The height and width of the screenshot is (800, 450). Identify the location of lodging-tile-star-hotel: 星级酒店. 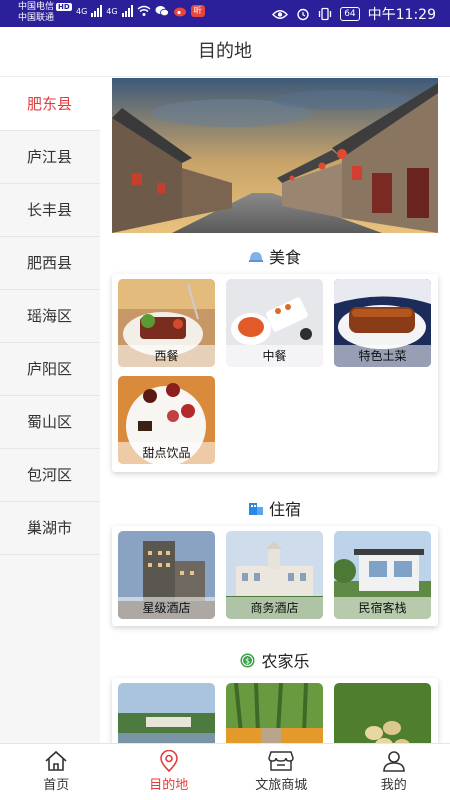
(166, 575).